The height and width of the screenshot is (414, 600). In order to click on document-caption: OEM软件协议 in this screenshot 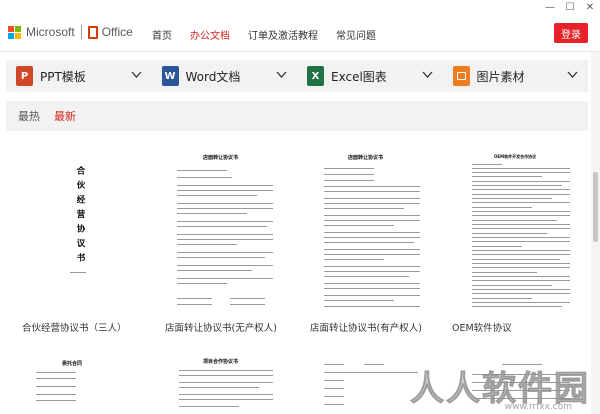, I will do `click(482, 327)`.